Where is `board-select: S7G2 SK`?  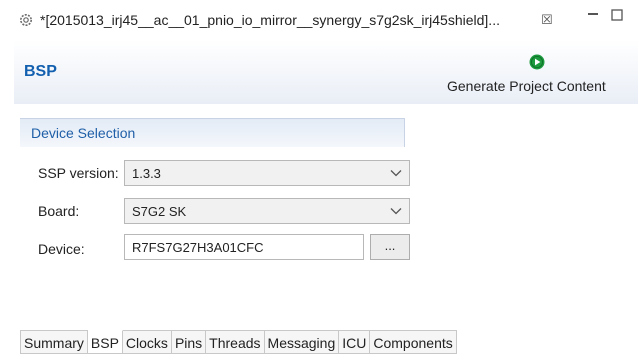 board-select: S7G2 SK is located at coordinates (267, 211).